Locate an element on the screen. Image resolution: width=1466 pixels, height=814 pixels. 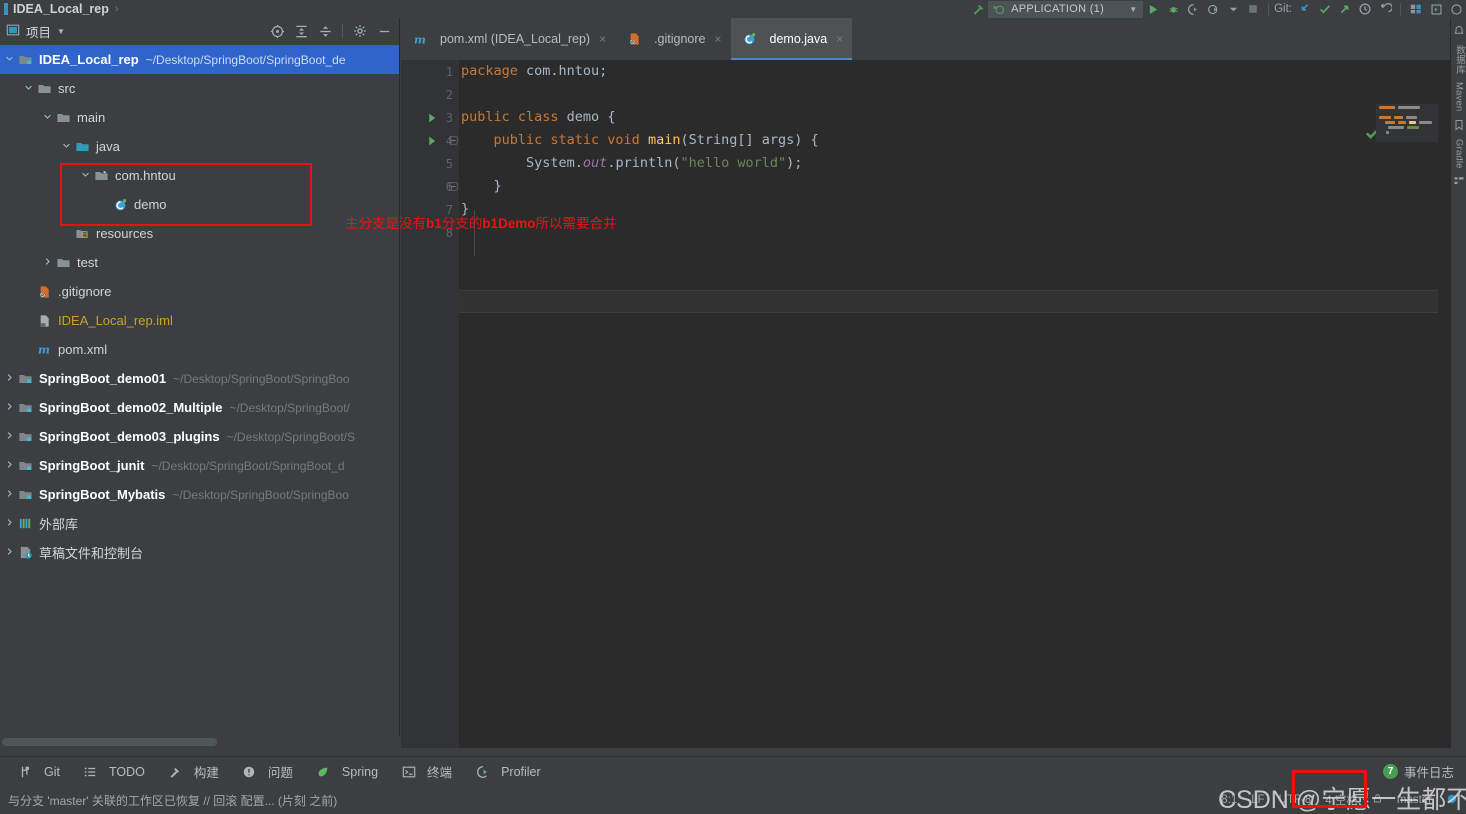
tree-row: 草稿文件和控制台 is located at coordinates (199, 552).